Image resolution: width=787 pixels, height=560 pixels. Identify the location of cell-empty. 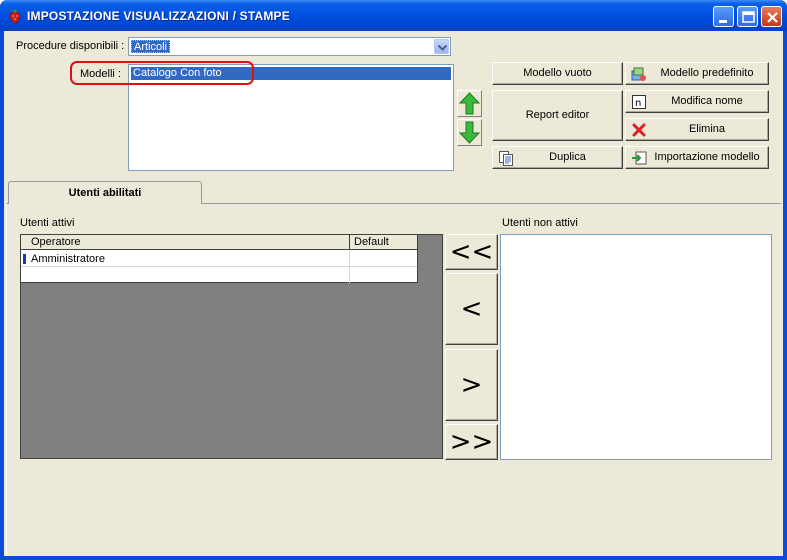
(185, 275).